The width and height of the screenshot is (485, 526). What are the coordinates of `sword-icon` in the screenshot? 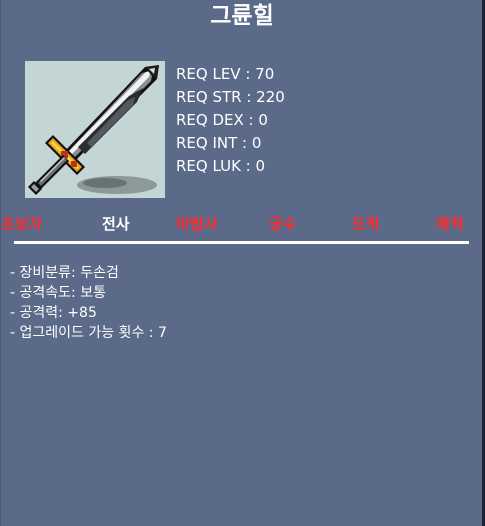 It's located at (93, 130).